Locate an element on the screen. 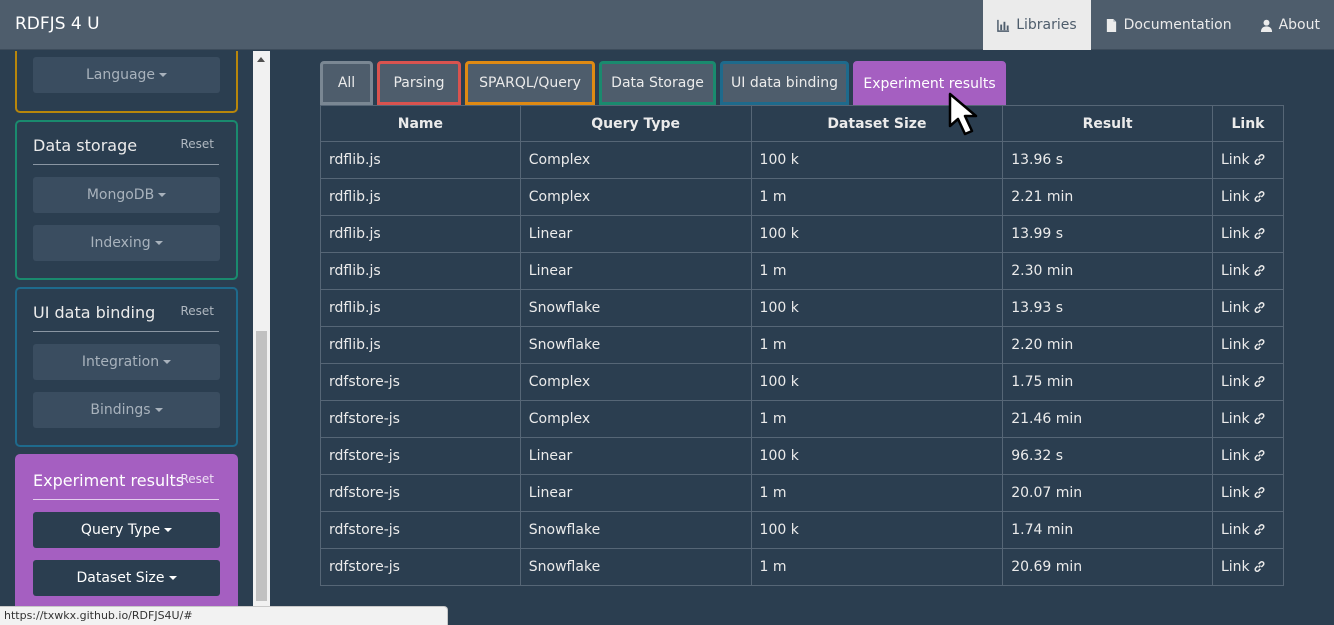  navbar: RDFJS 4 U Libraries Documentation About is located at coordinates (667, 25).